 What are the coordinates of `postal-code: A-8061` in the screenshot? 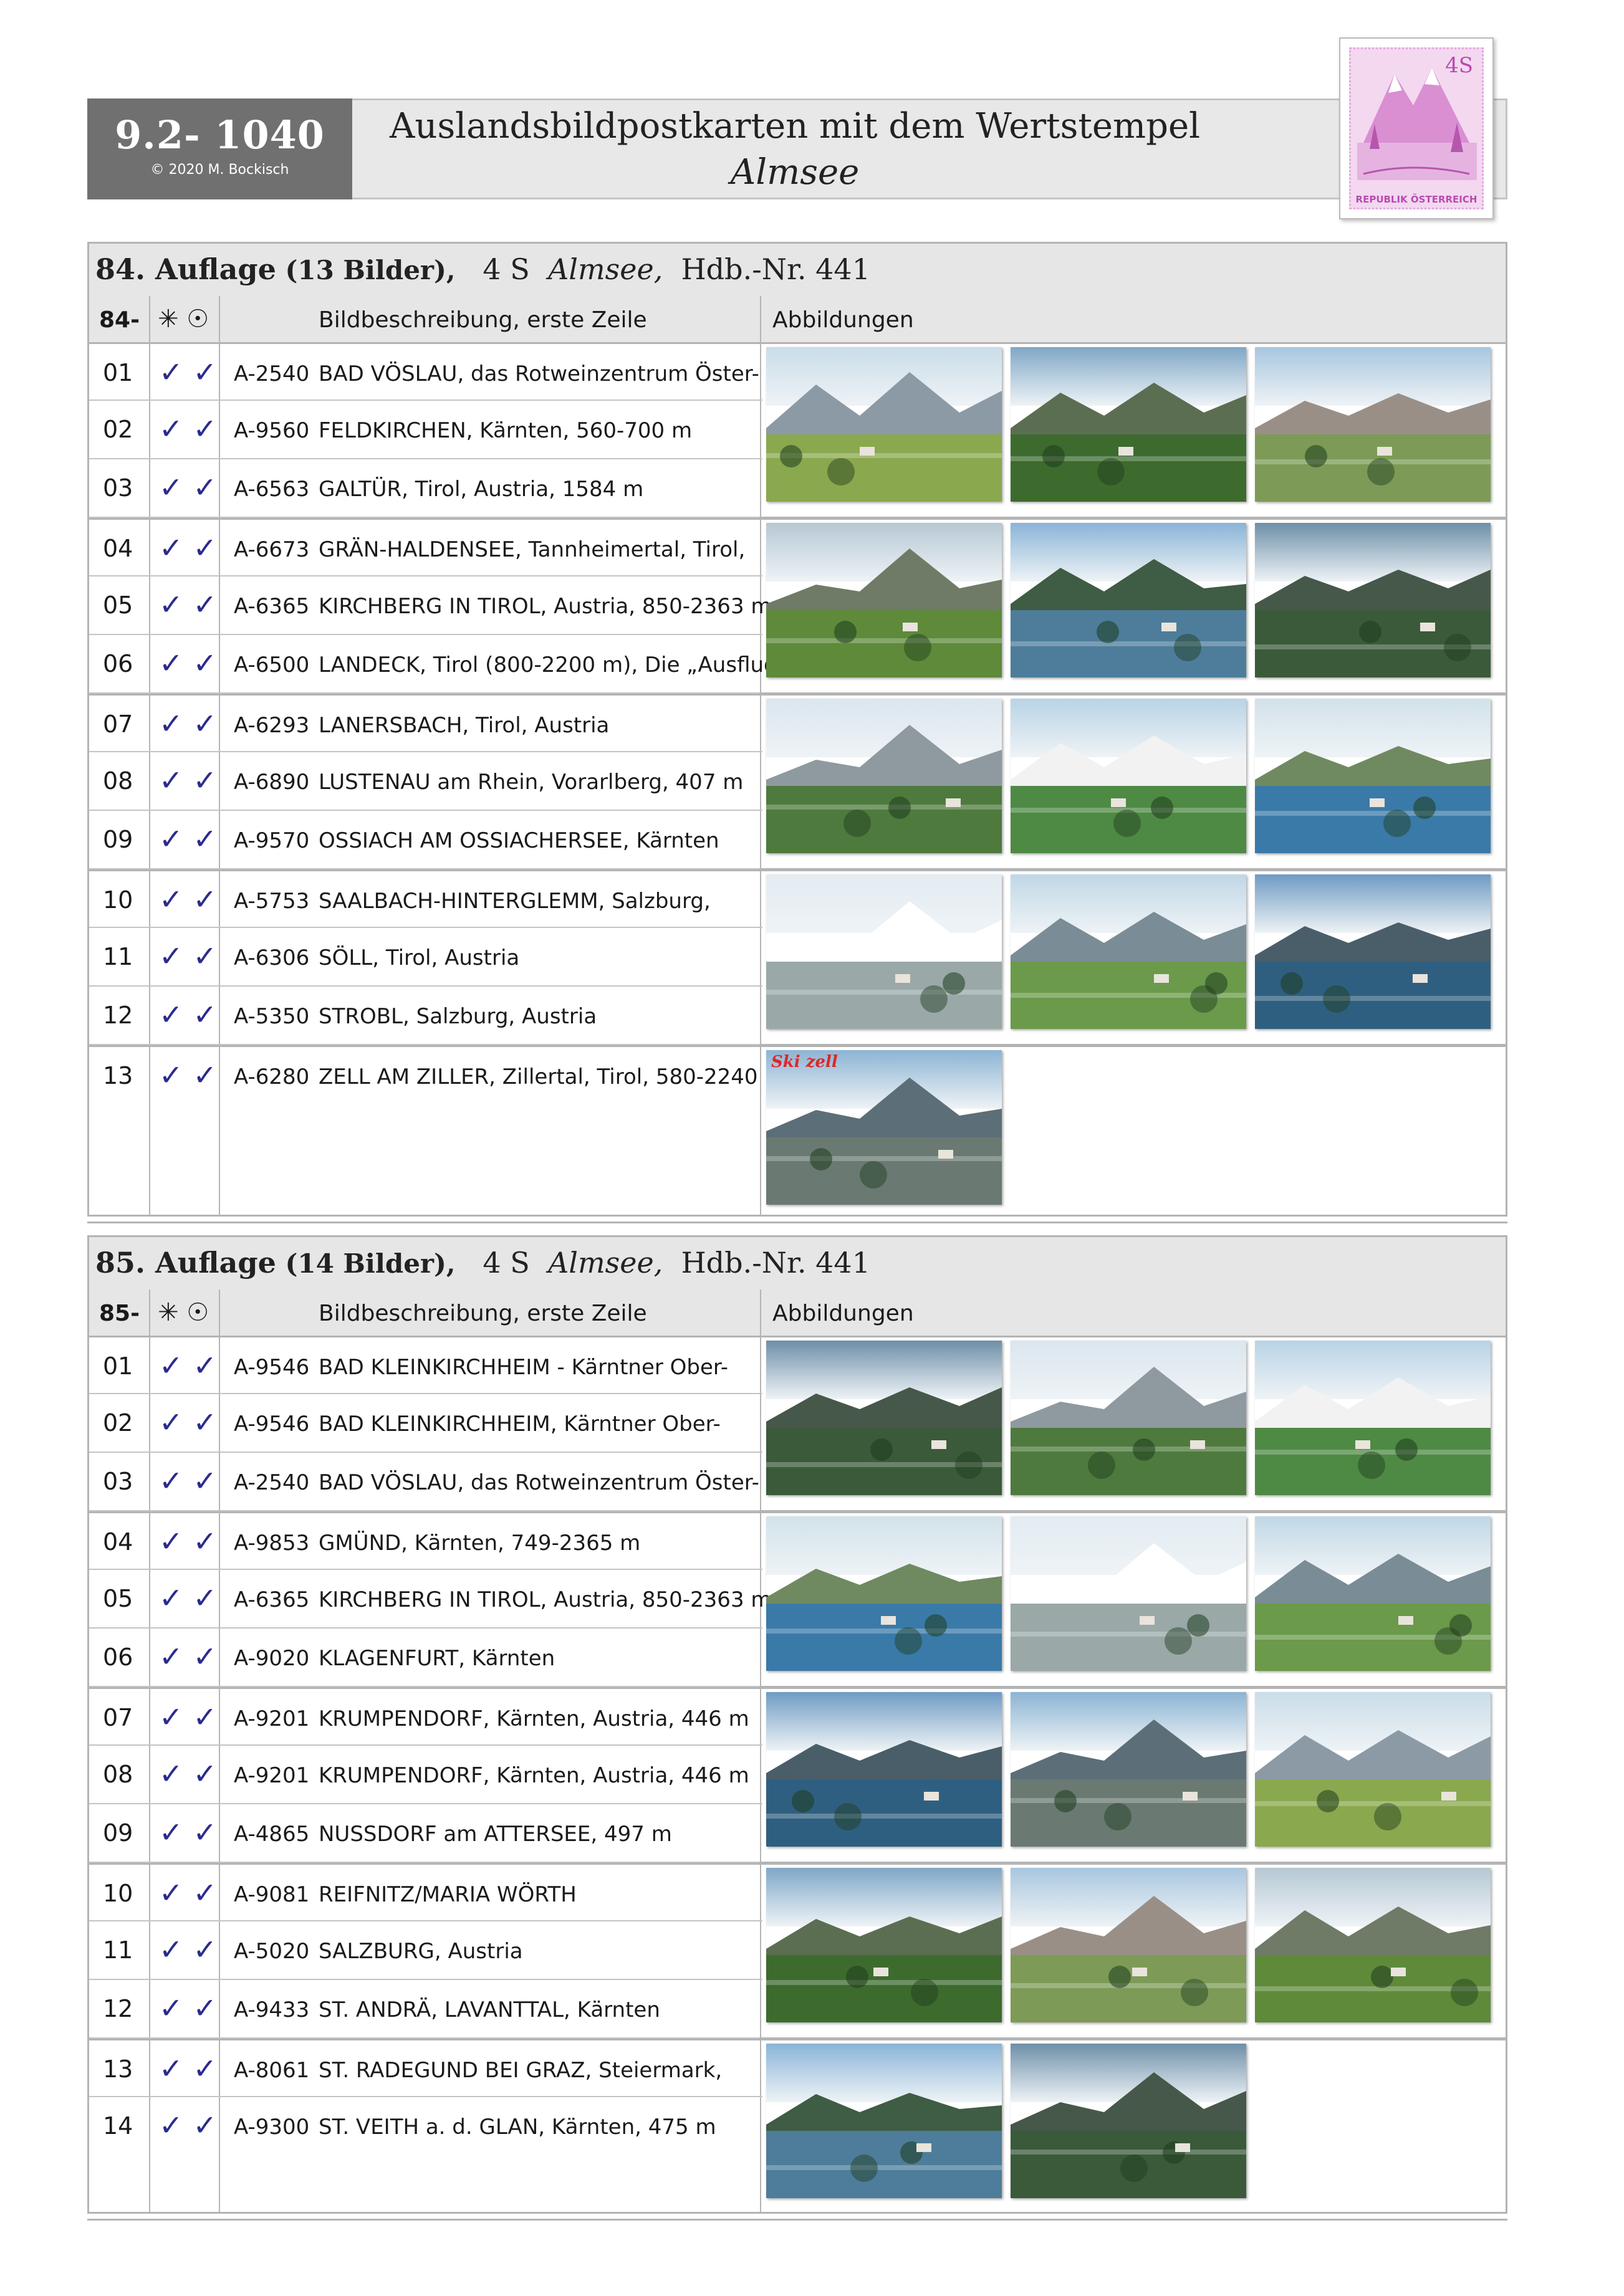 It's located at (272, 2071).